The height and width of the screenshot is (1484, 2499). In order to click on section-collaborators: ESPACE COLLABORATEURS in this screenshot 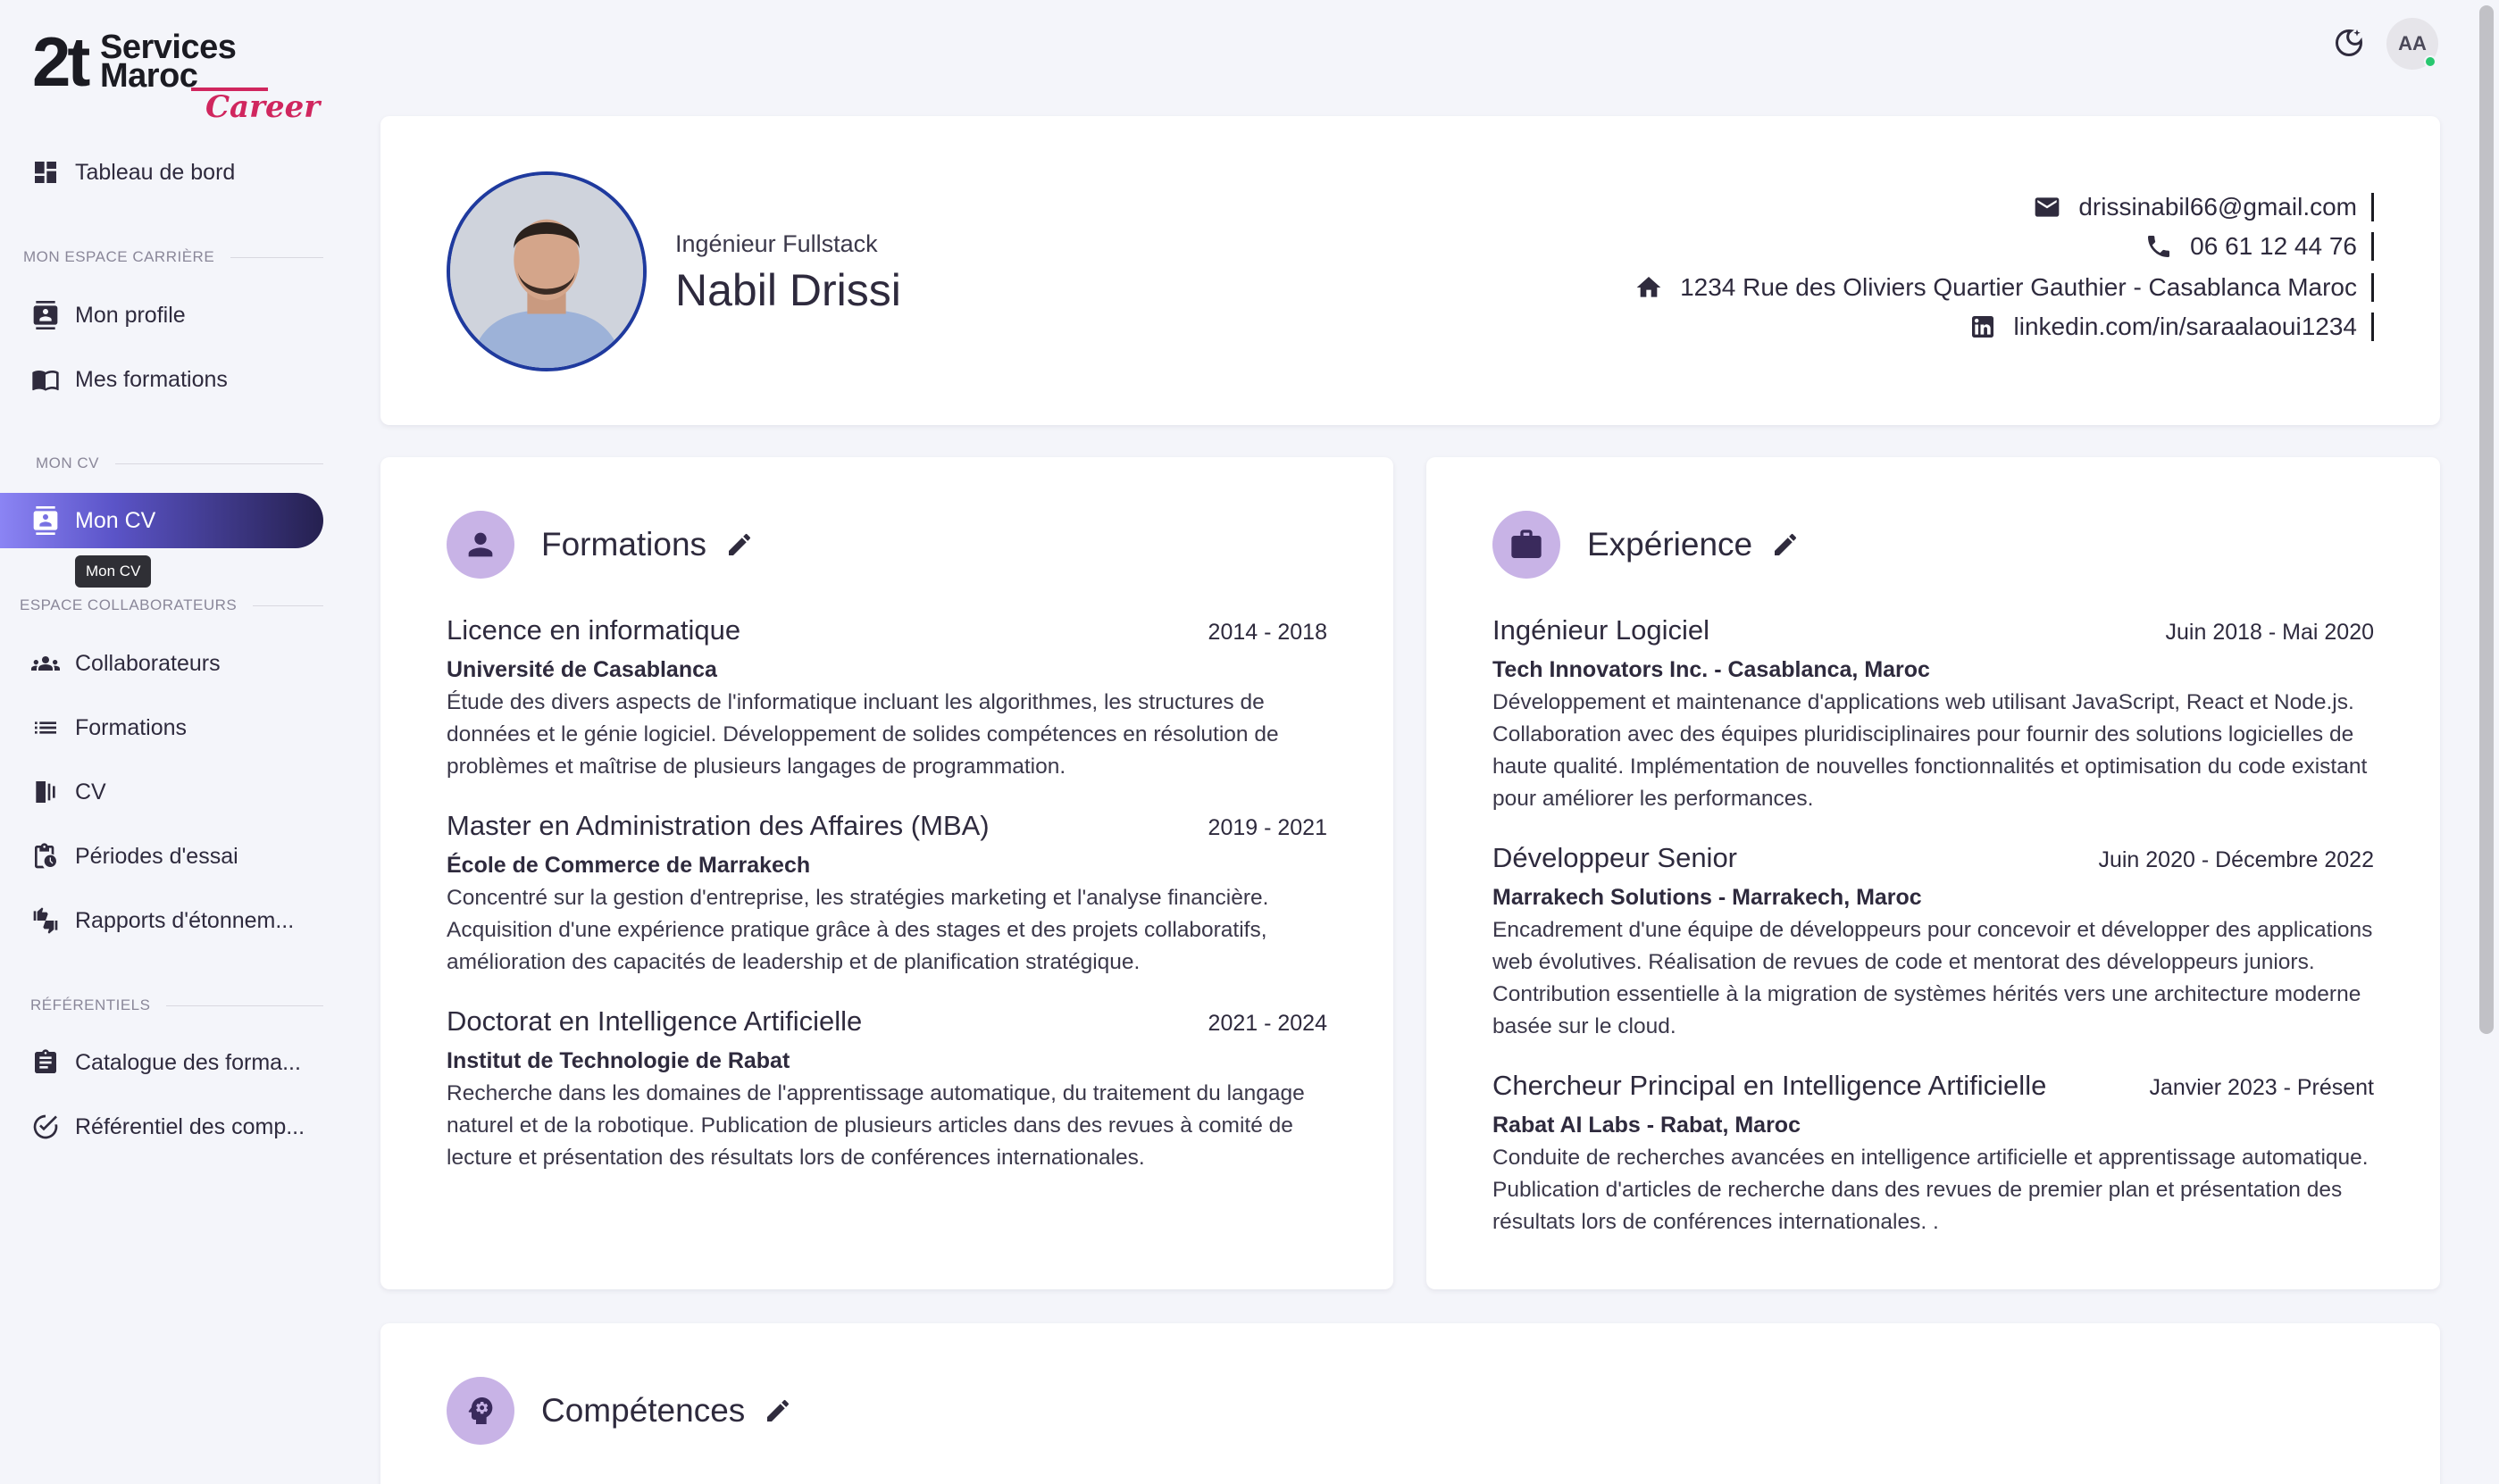, I will do `click(161, 605)`.